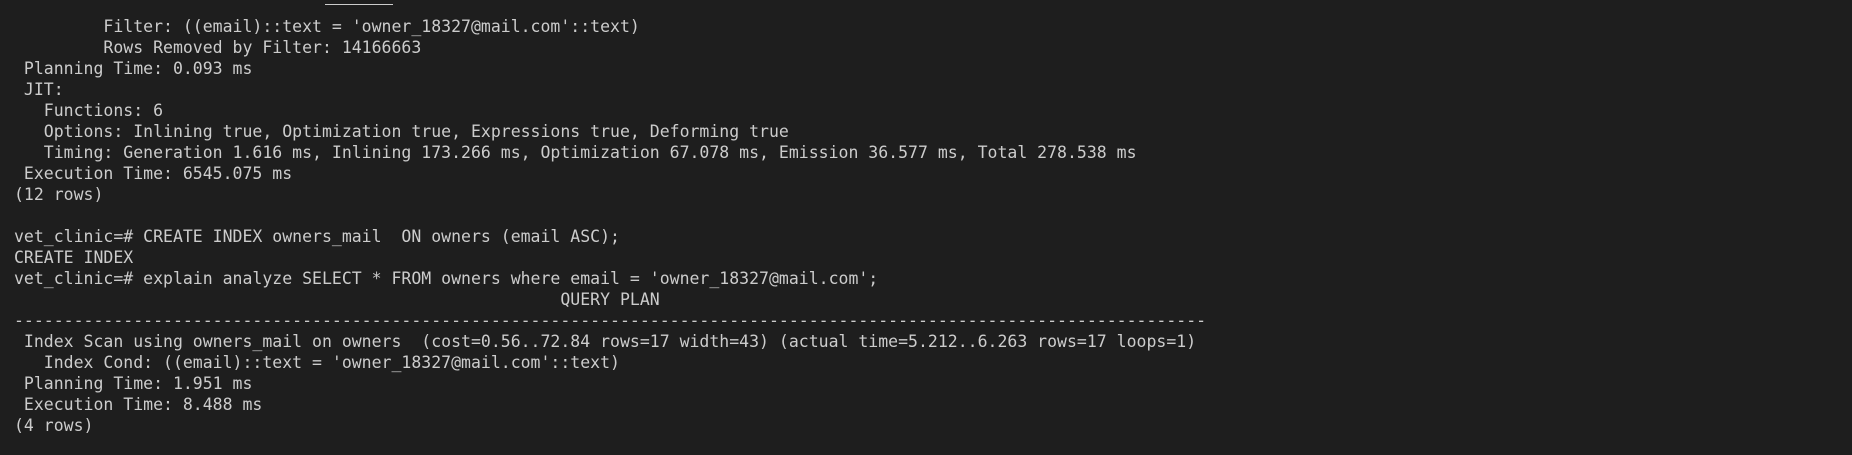 The image size is (1852, 455). I want to click on terminal-line: JIT:, so click(39, 89).